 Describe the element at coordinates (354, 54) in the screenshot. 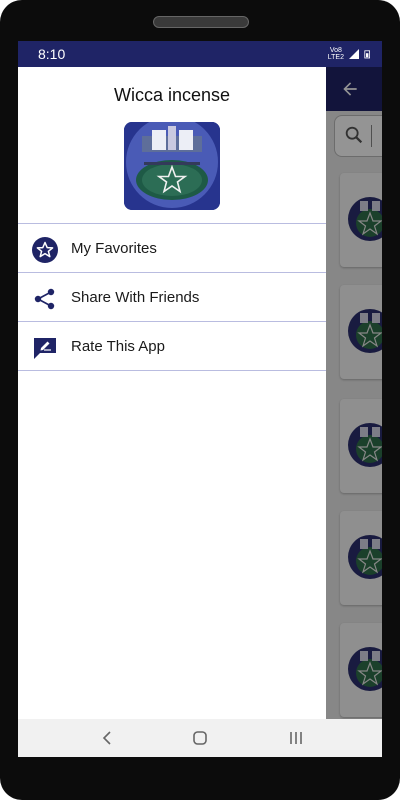

I see `signal-icon` at that location.